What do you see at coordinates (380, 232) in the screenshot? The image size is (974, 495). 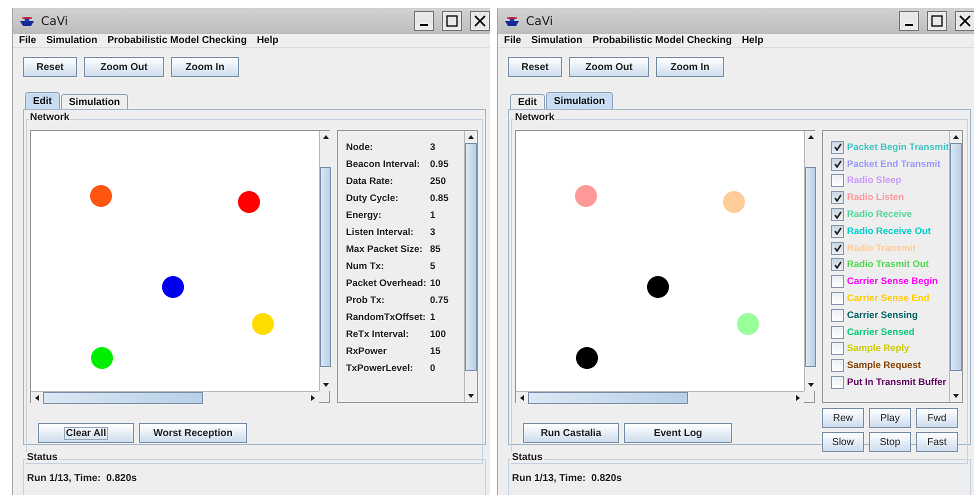 I see `property-label: Listen Interval:` at bounding box center [380, 232].